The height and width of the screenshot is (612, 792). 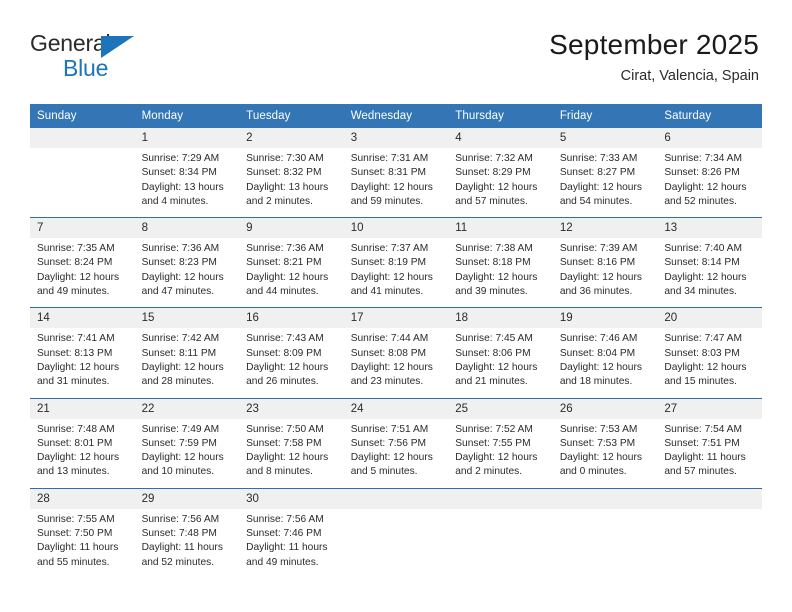 I want to click on day-number: 17, so click(x=396, y=318).